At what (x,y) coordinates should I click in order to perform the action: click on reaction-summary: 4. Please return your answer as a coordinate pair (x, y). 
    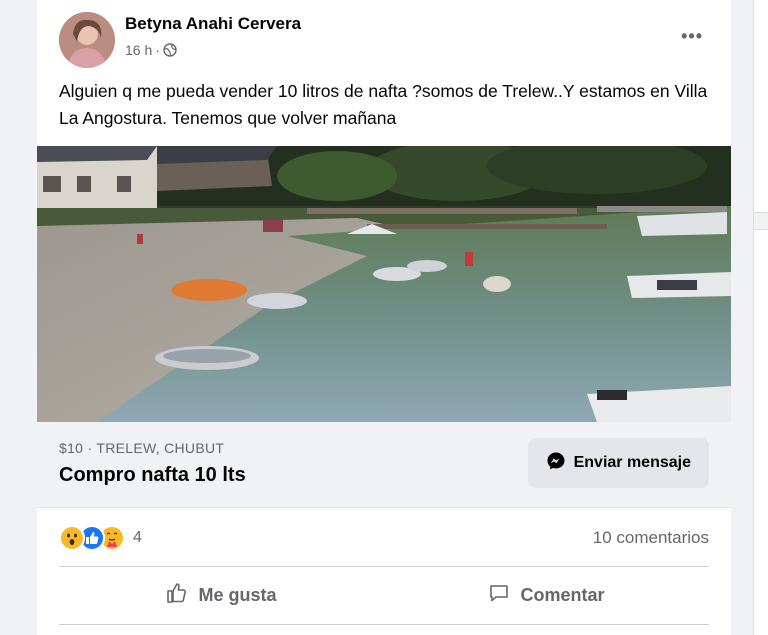
    Looking at the image, I should click on (100, 538).